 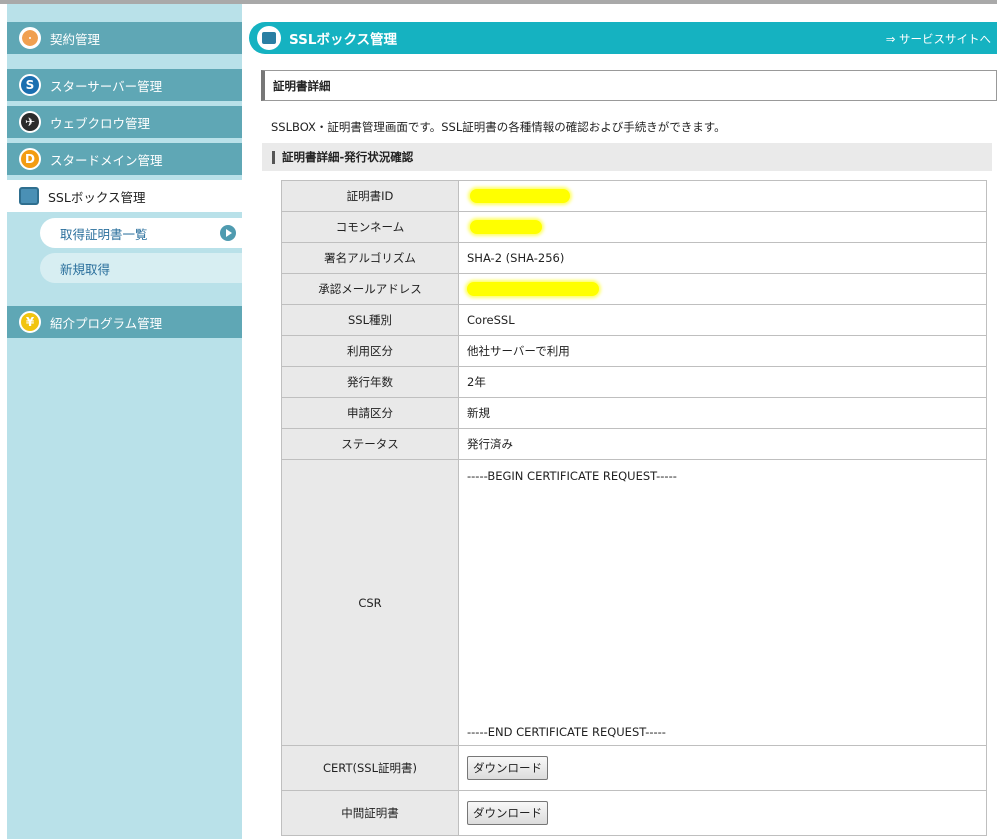 I want to click on table-row-cert: CERT(SSL証明書) ダウンロード, so click(x=634, y=768).